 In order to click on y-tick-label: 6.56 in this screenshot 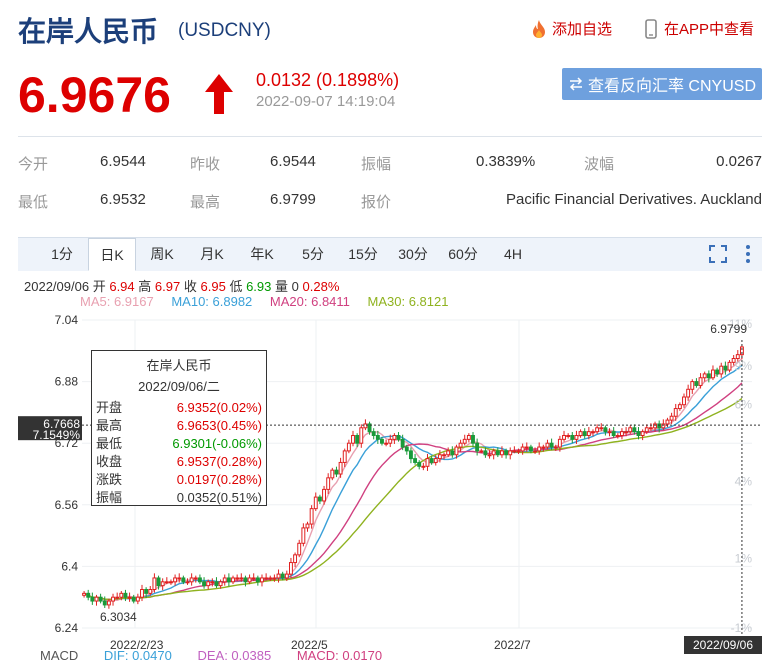, I will do `click(67, 505)`.